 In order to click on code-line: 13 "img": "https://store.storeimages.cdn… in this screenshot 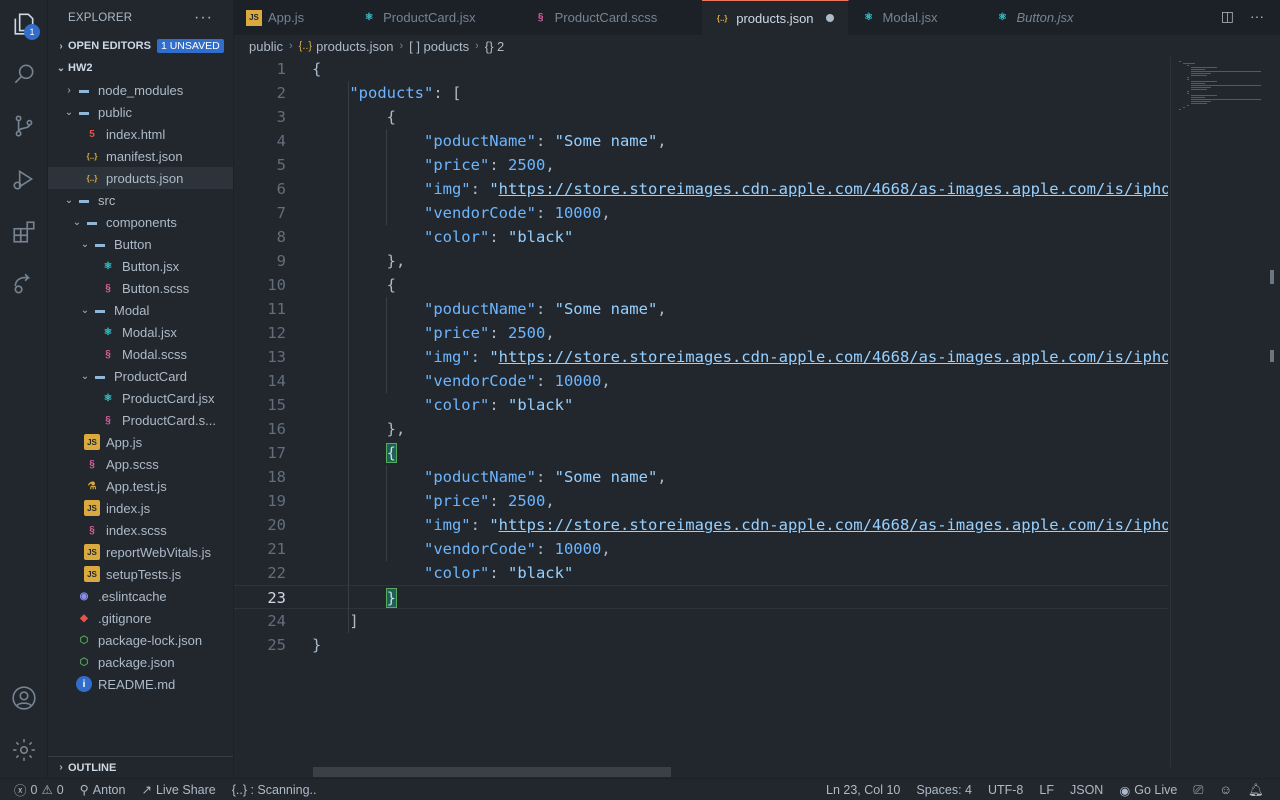, I will do `click(701, 357)`.